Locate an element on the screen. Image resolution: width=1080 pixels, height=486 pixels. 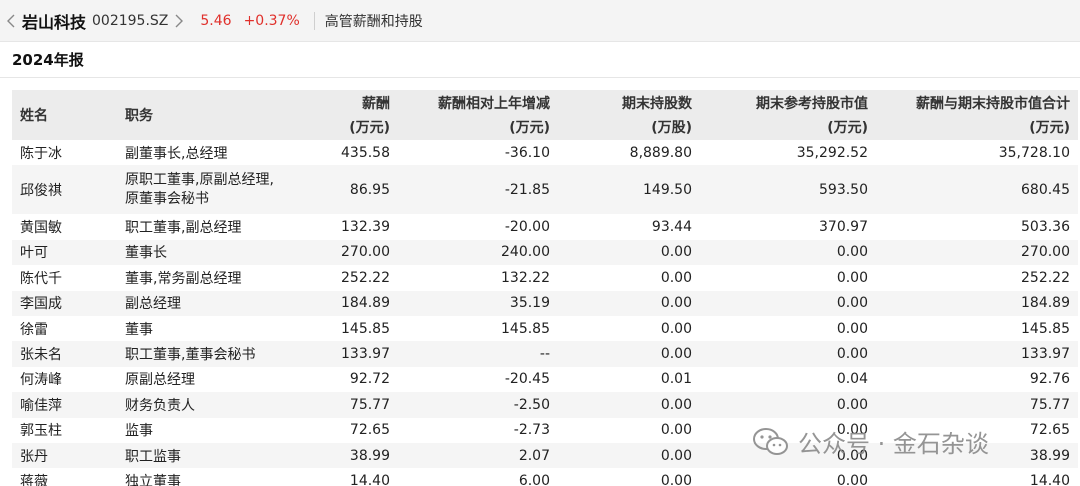
cell-total: 145.85 is located at coordinates (1045, 328).